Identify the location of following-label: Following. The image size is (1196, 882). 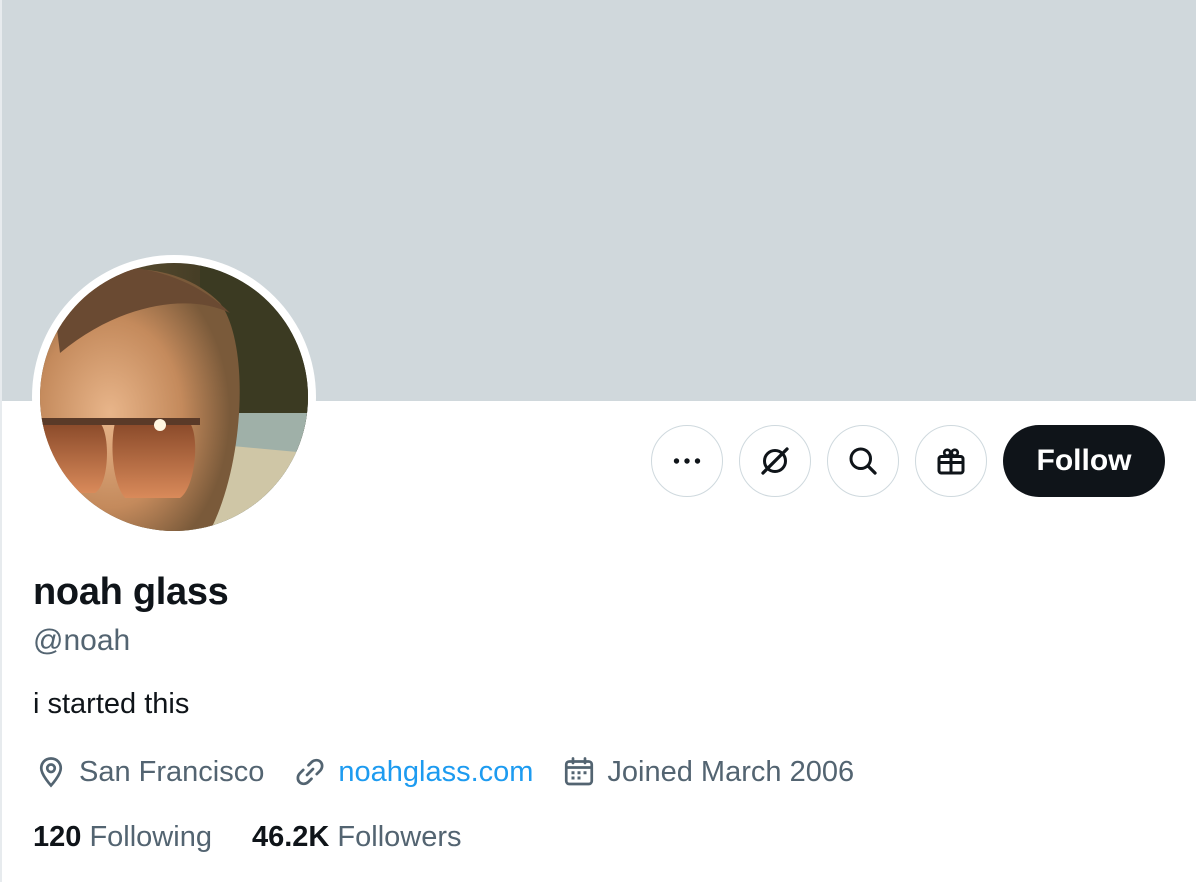
(150, 837).